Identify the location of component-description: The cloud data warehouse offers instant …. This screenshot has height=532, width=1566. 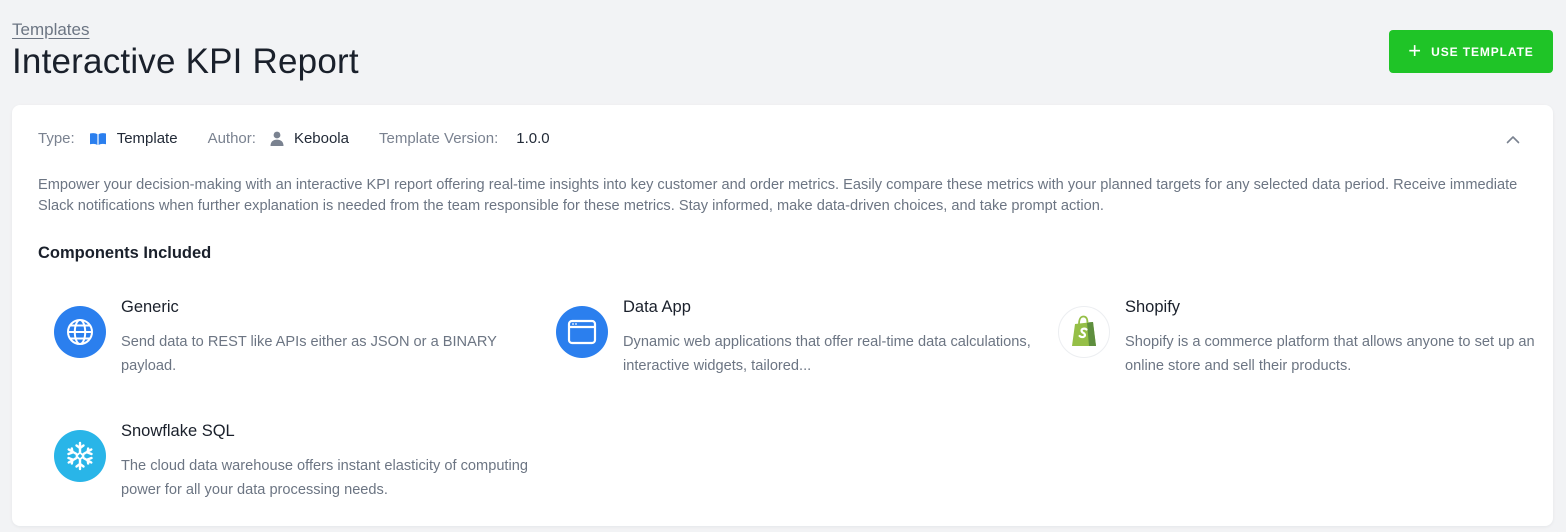
(324, 478).